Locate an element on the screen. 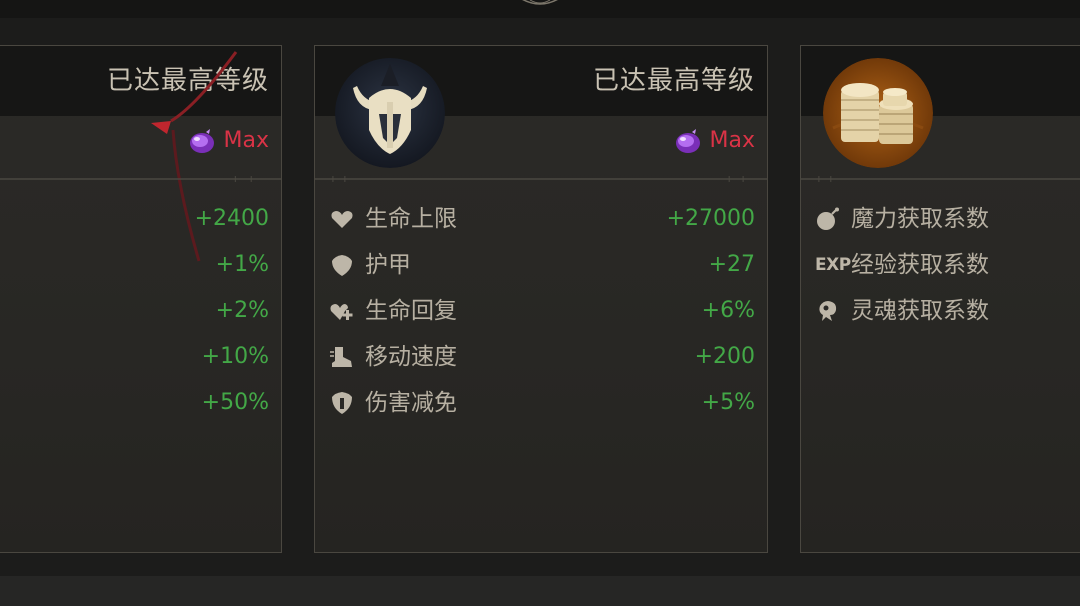  stat-row-max-health: 生命上限 +27000 is located at coordinates (542, 219).